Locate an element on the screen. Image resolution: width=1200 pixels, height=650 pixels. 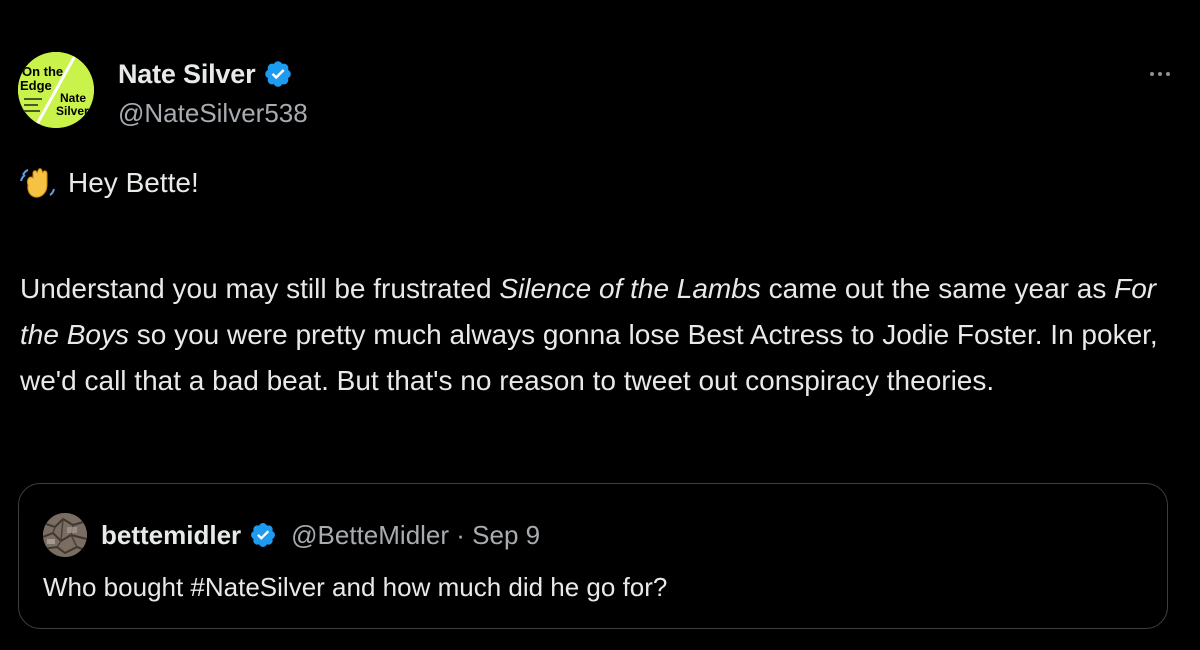
body-italic-title: Silence of the Lambs is located at coordinates (630, 288).